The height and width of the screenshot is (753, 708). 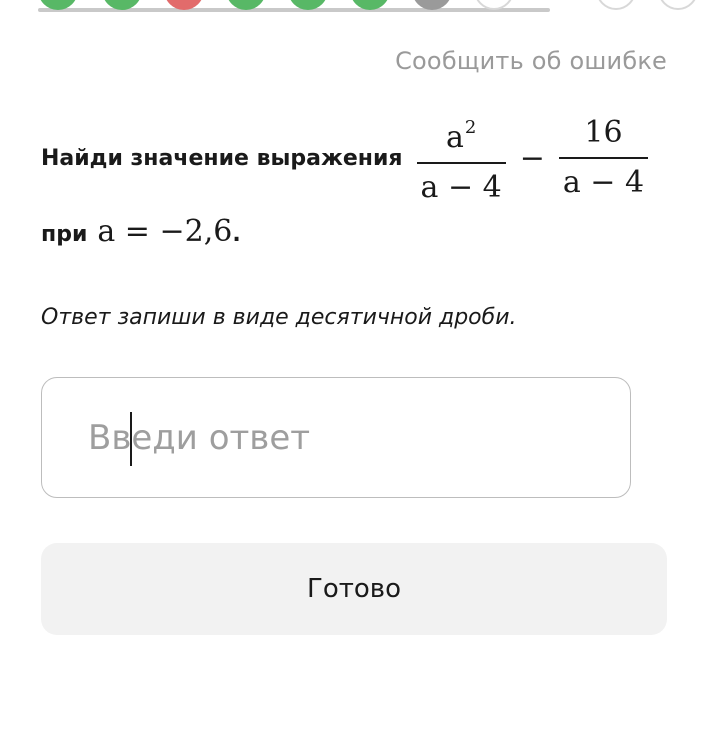 I want to click on answer-input, so click(x=359, y=437).